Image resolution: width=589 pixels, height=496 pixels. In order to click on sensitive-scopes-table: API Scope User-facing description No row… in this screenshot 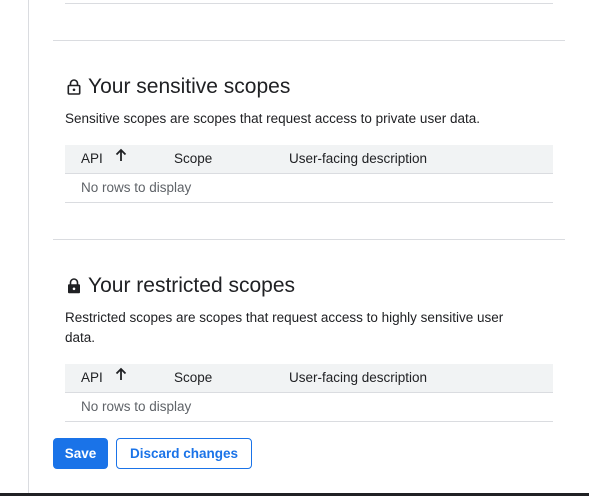, I will do `click(309, 174)`.